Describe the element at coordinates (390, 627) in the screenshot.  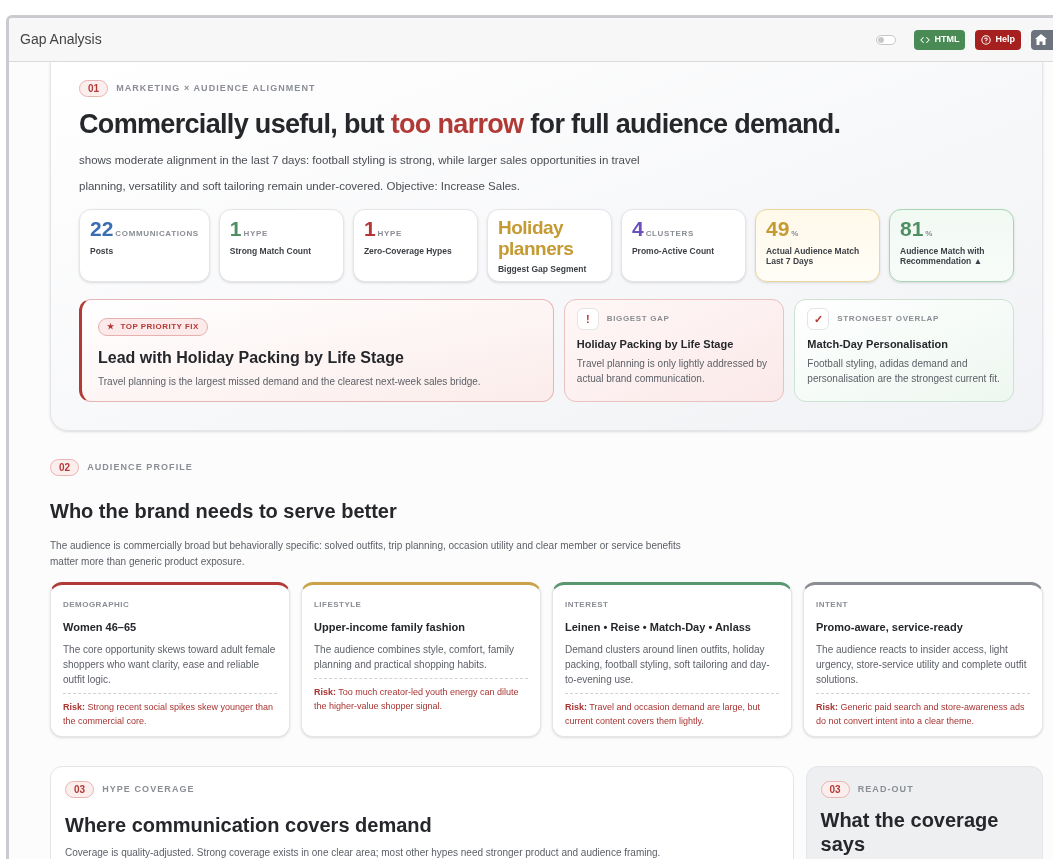
I see `card-title: Upper-income family fashion` at that location.